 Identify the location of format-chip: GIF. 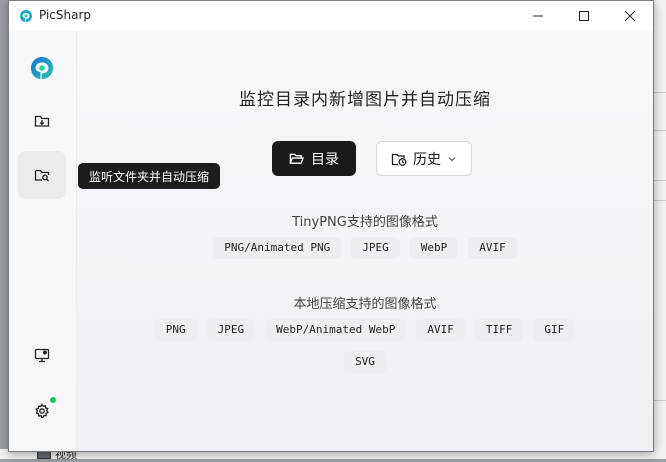
(554, 330).